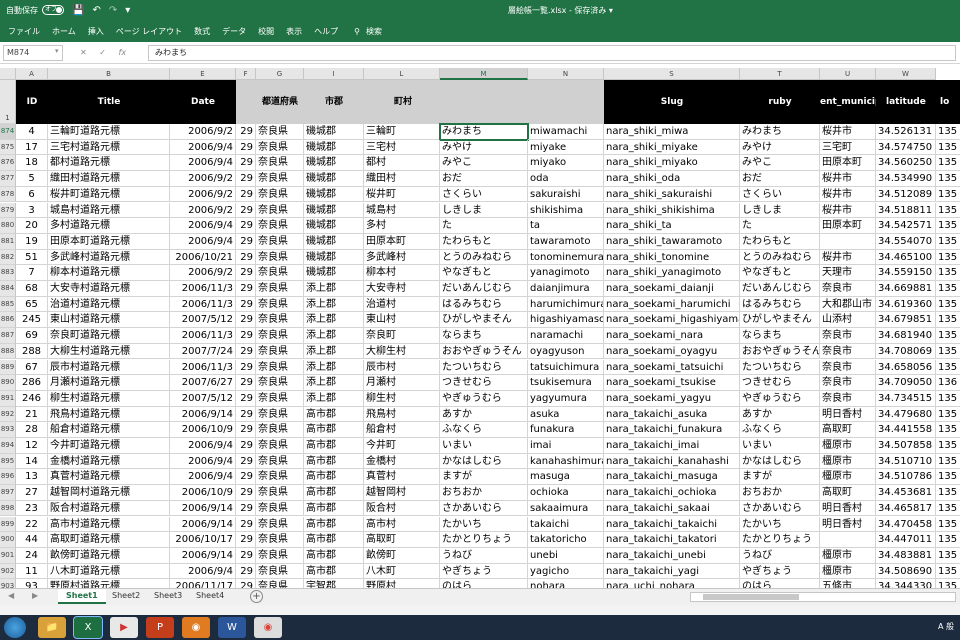 The width and height of the screenshot is (960, 640). I want to click on table-cell: nara_takaichi_kanahashi, so click(672, 461).